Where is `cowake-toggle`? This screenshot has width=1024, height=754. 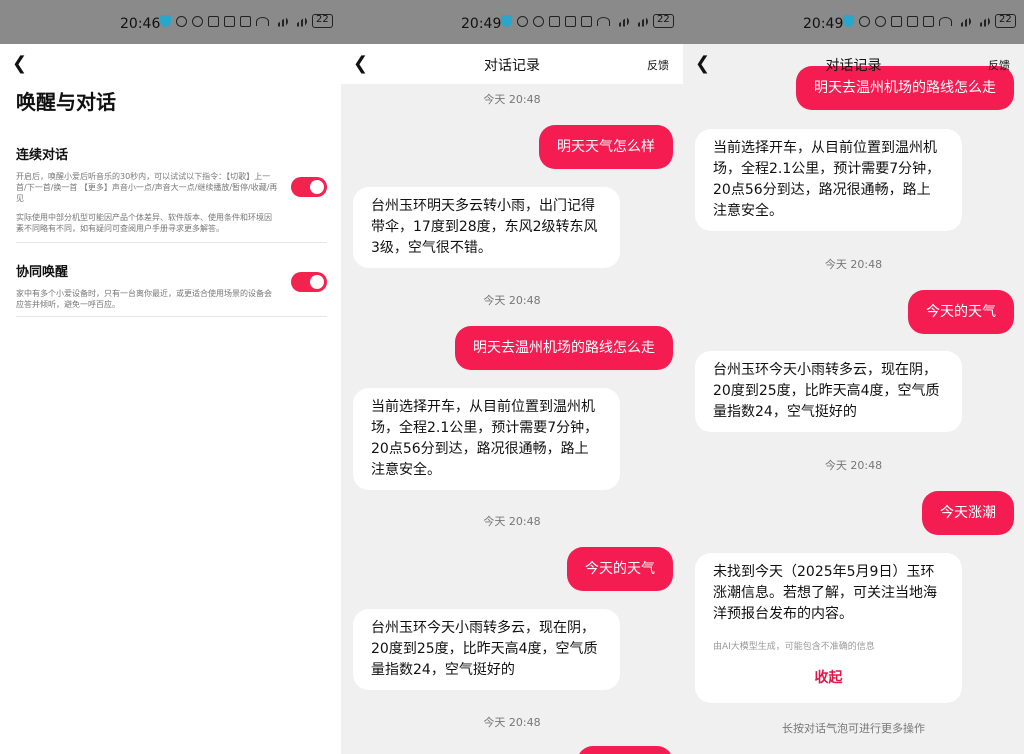 cowake-toggle is located at coordinates (309, 282).